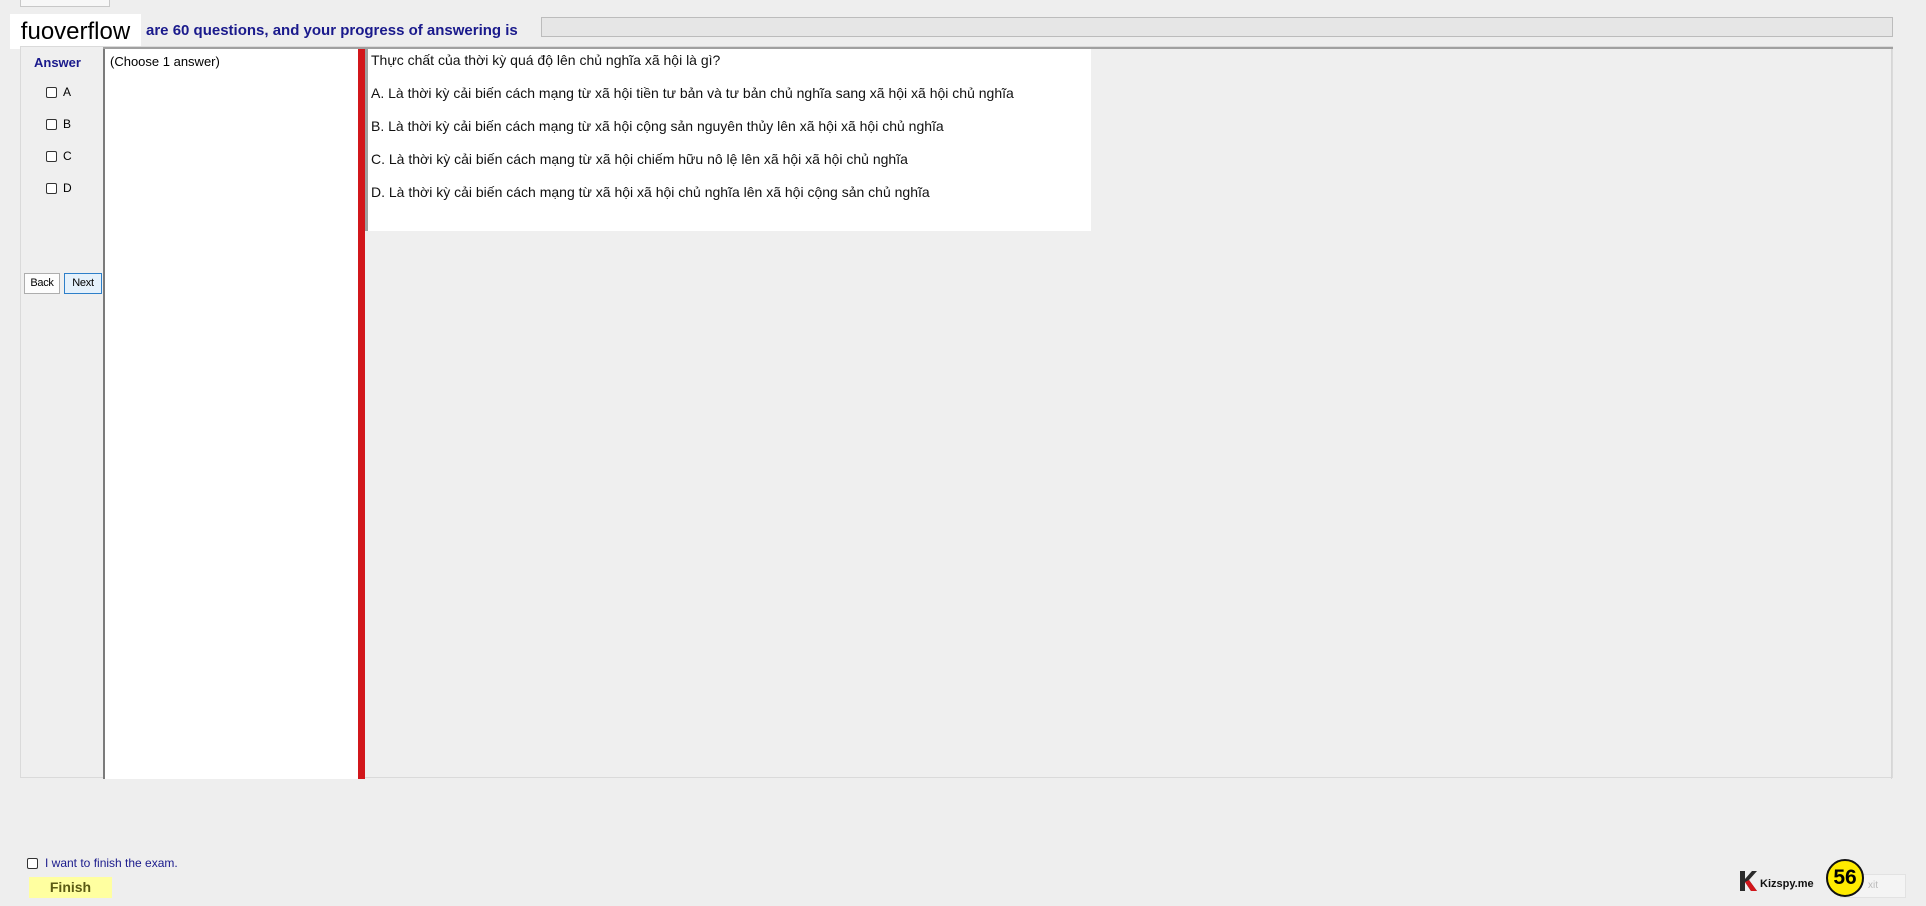  Describe the element at coordinates (83, 283) in the screenshot. I see `next-button: Next` at that location.